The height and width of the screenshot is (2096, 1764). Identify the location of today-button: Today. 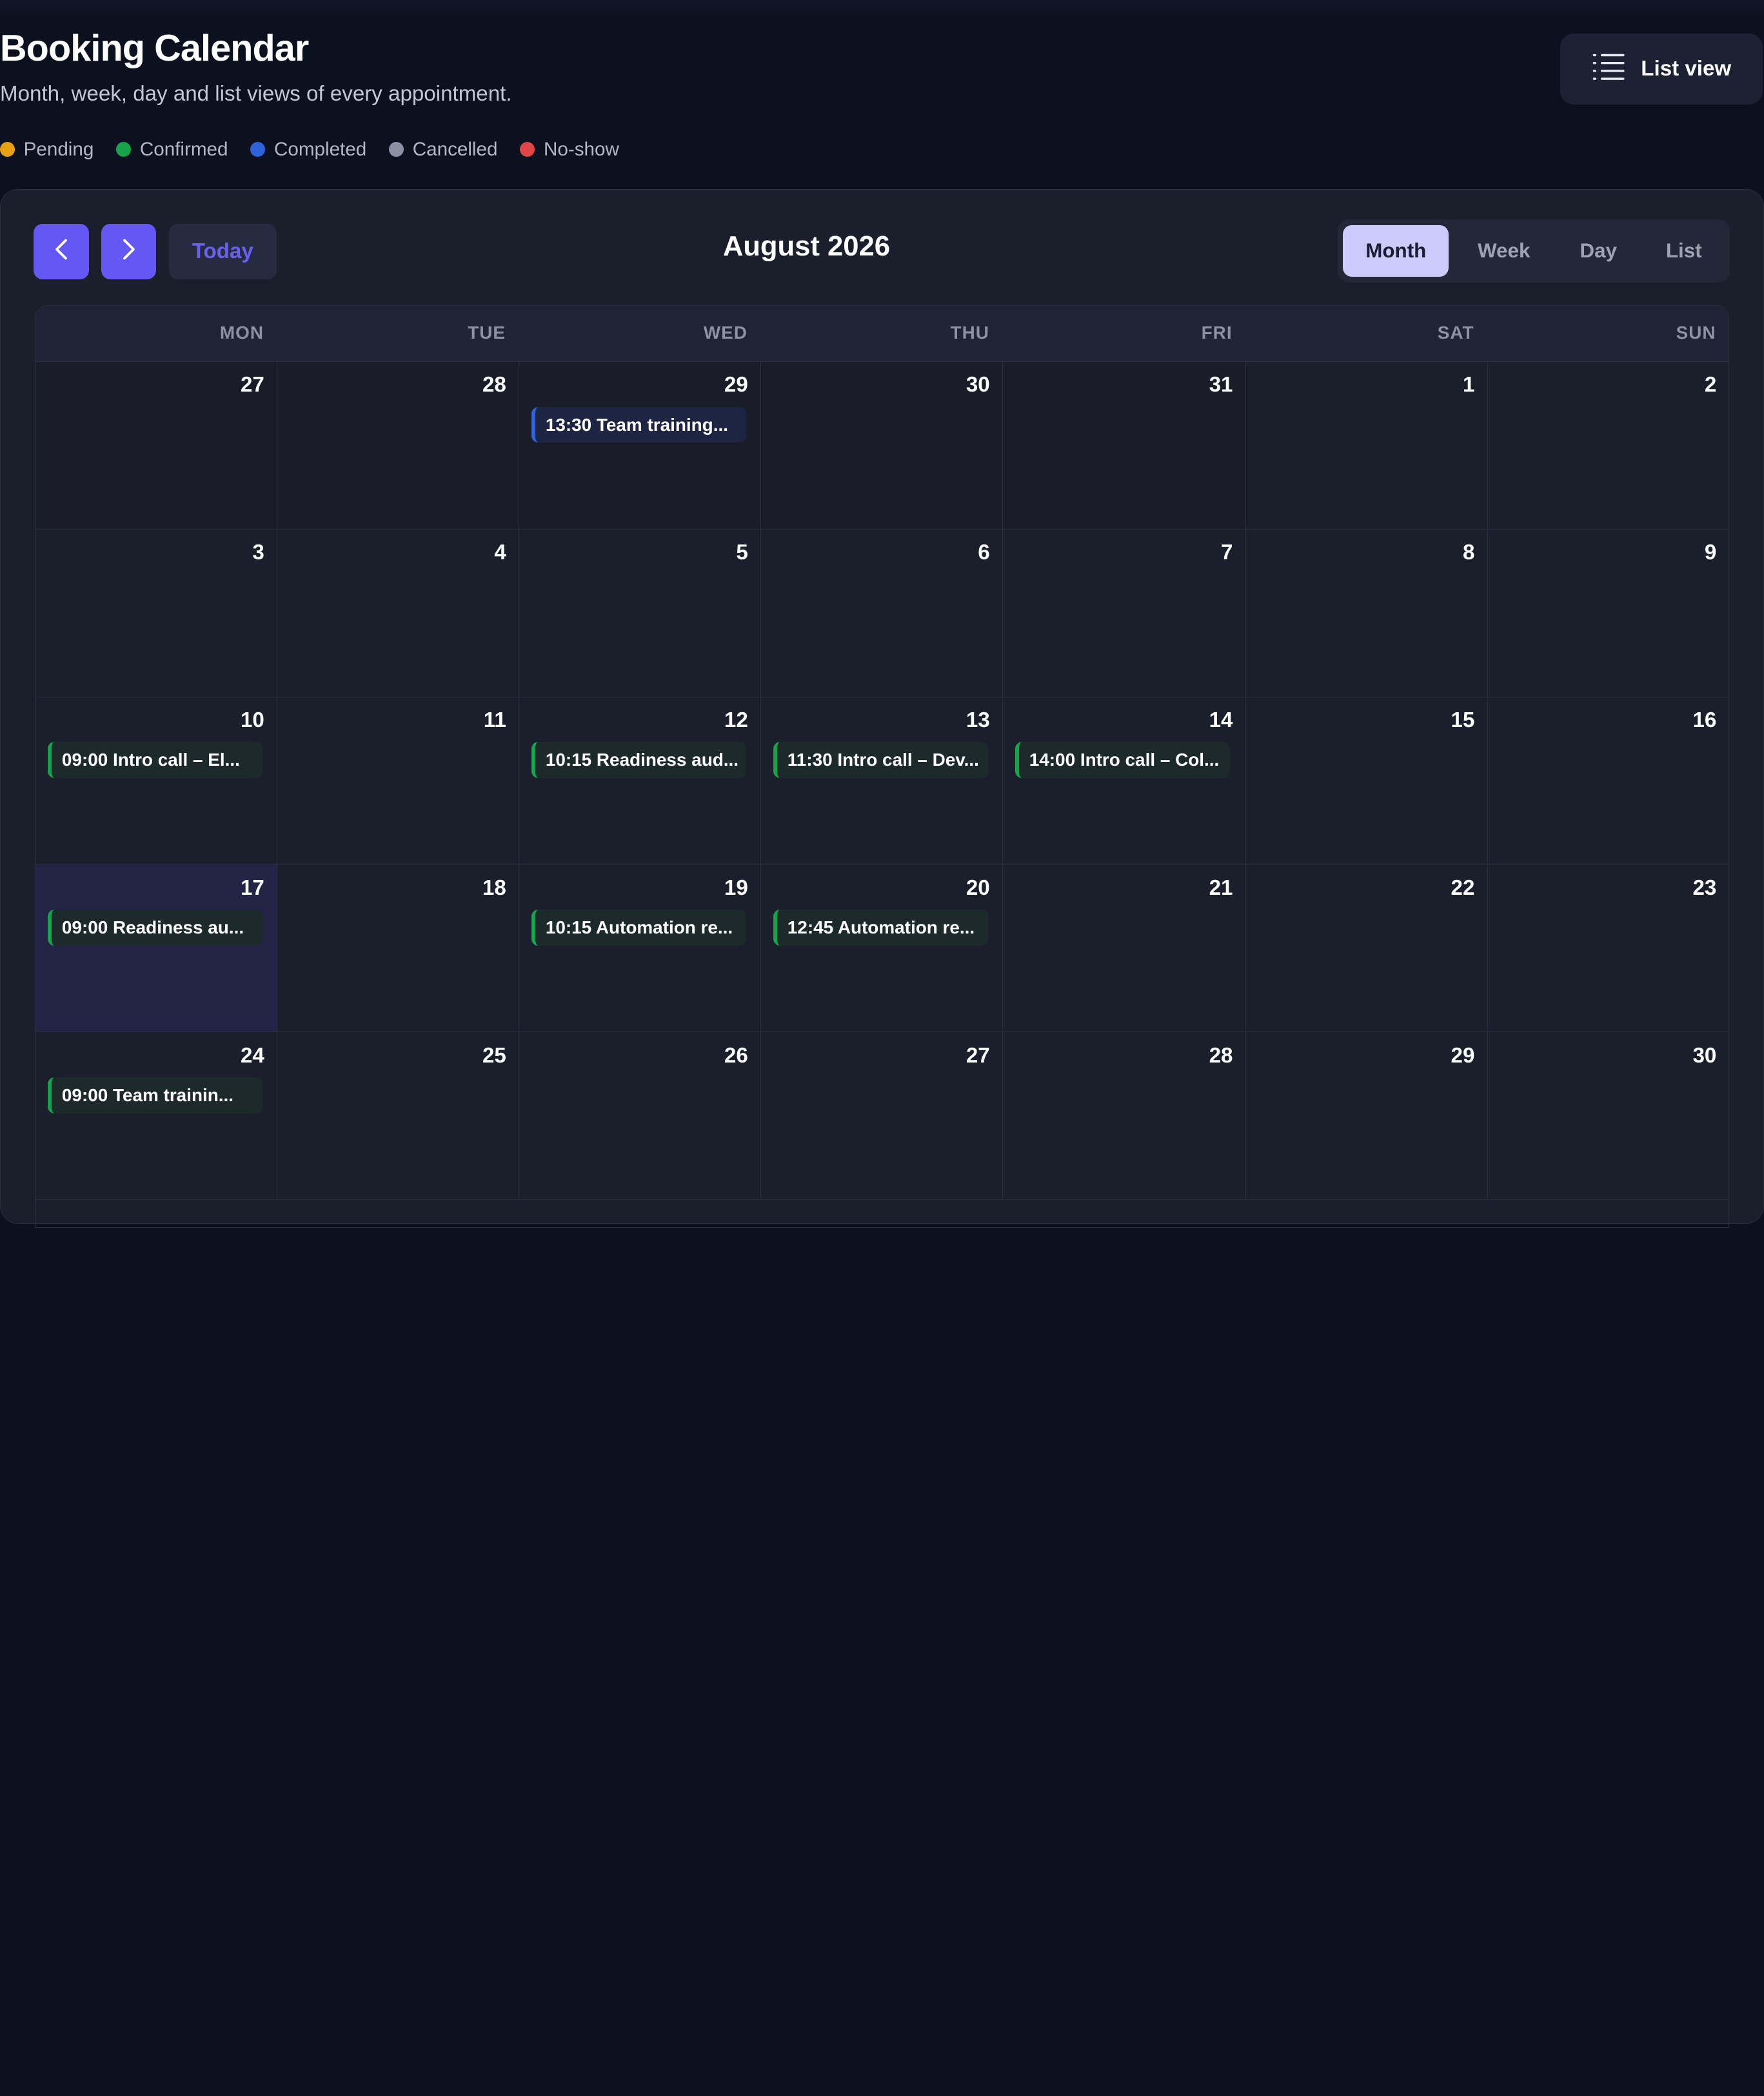
(223, 251).